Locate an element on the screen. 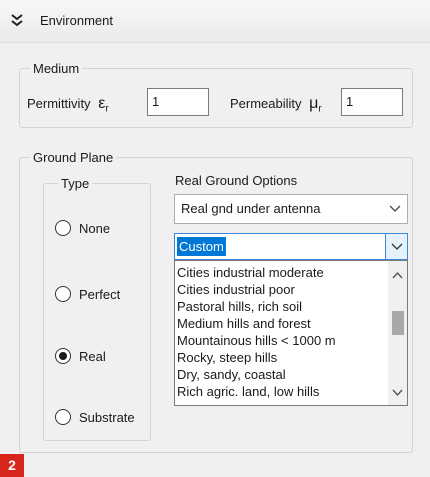 The image size is (430, 477). radio-substrate-label: Substrate is located at coordinates (107, 417).